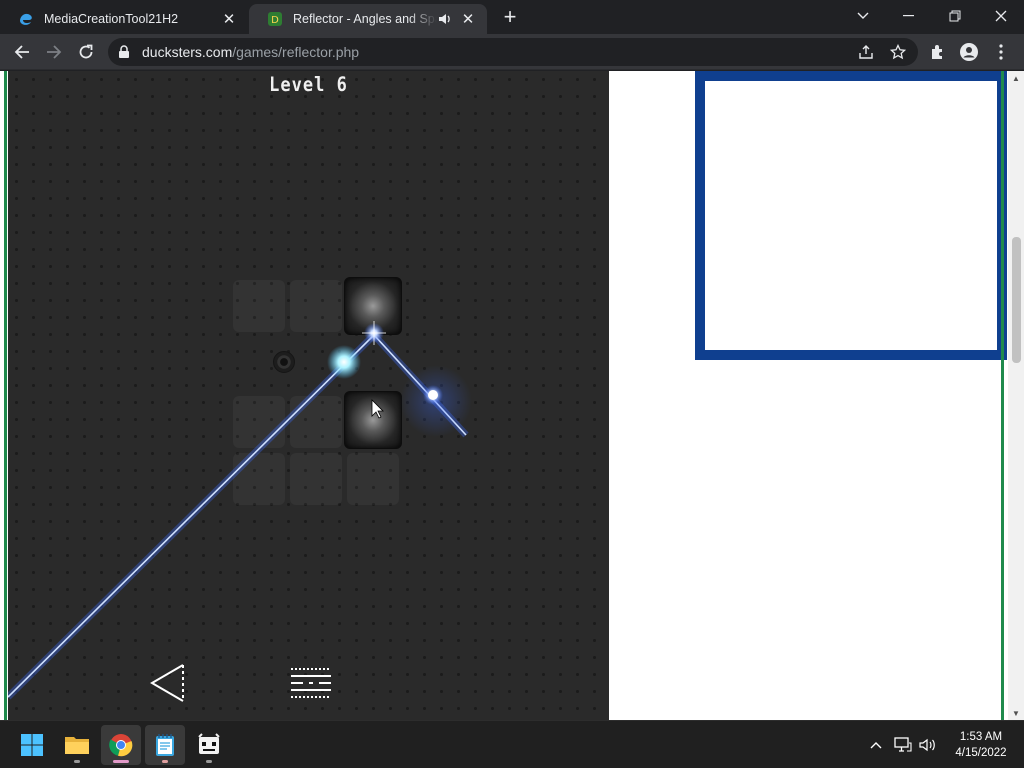 The image size is (1024, 768). Describe the element at coordinates (512, 744) in the screenshot. I see `windows-taskbar: 1:53 AM 4/15/2022` at that location.